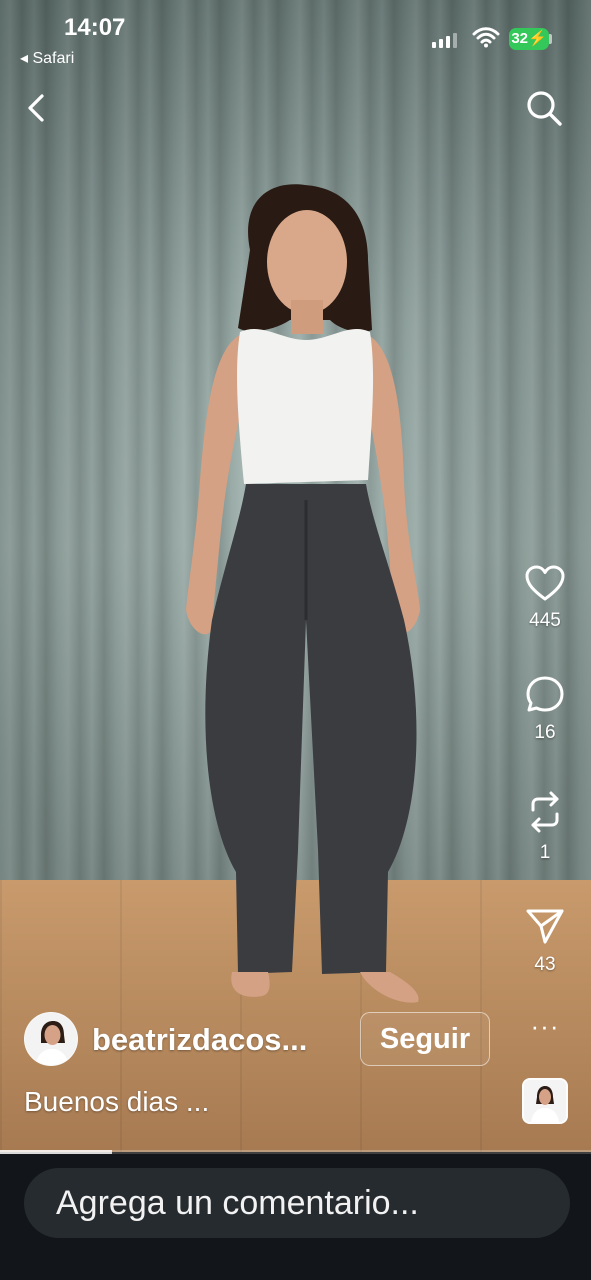  I want to click on heart-icon, so click(545, 583).